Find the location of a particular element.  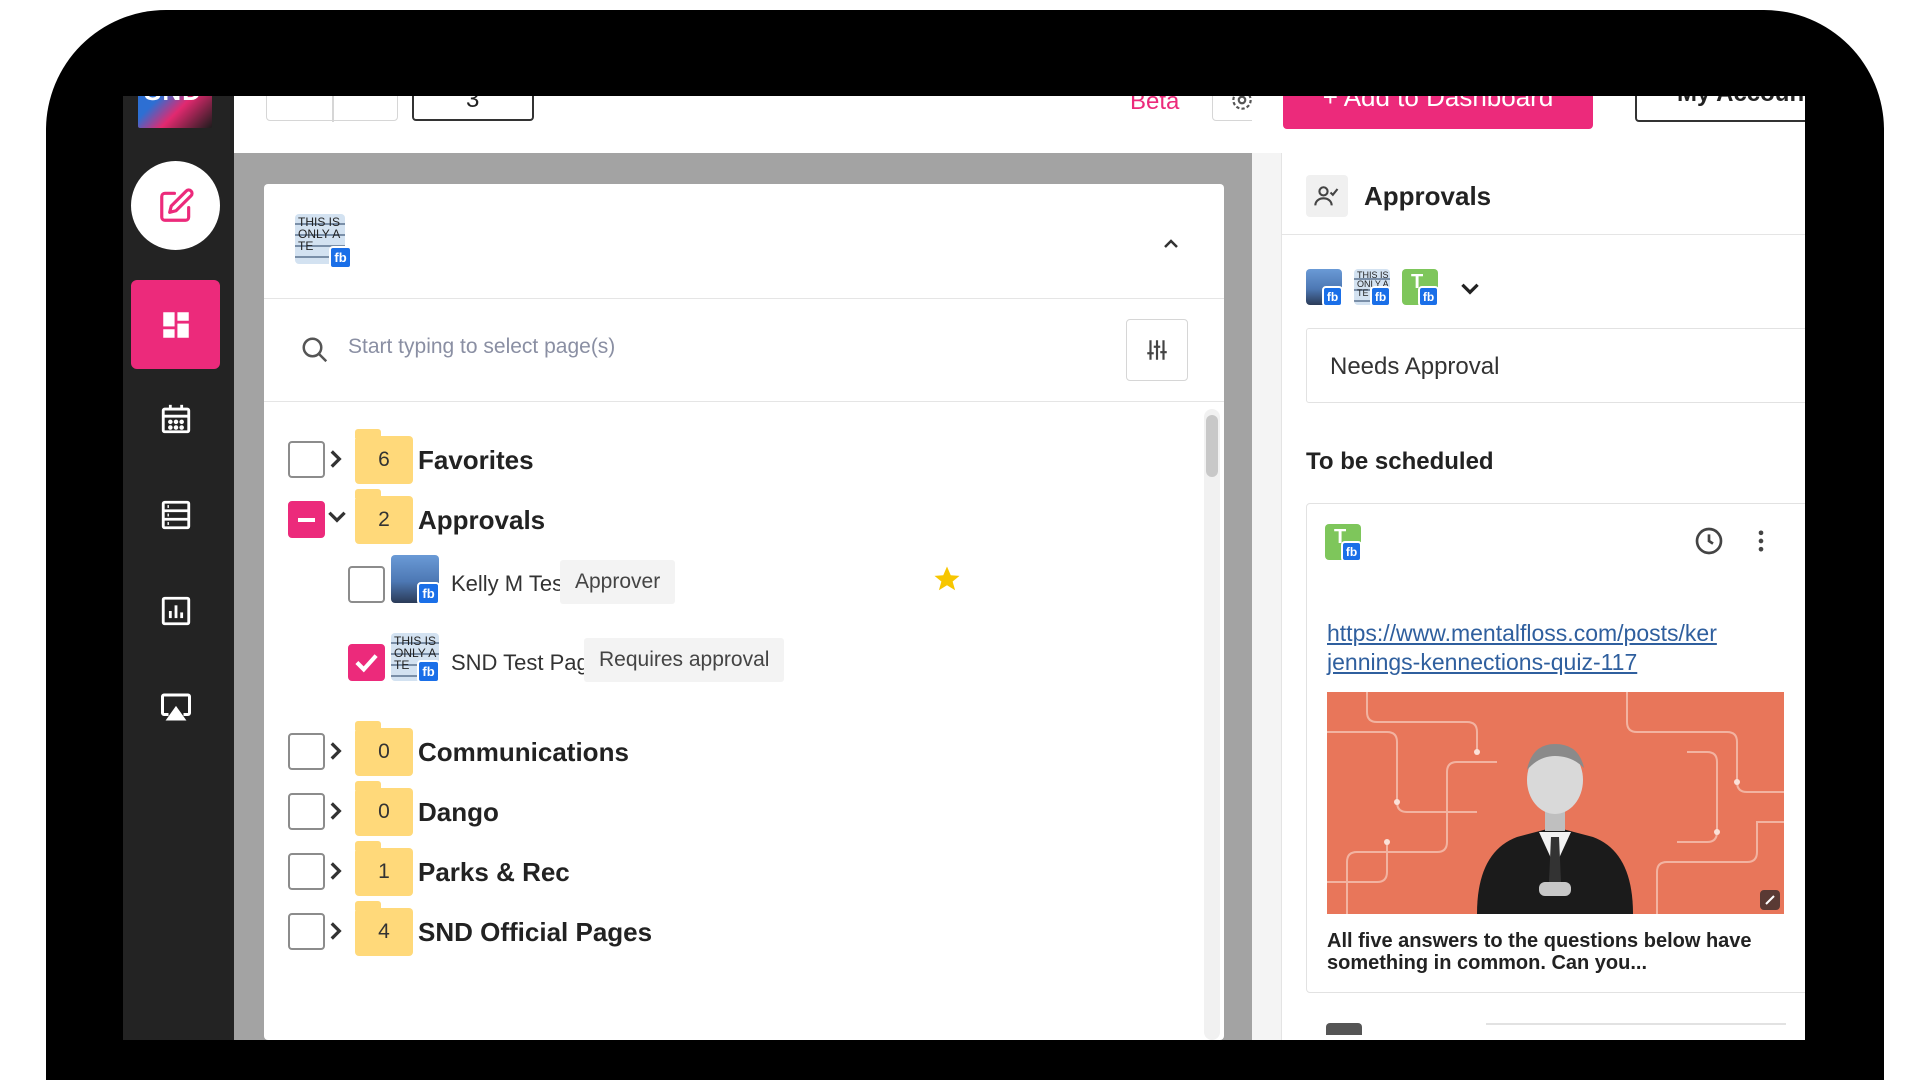

page-checkbox is located at coordinates (366, 584).